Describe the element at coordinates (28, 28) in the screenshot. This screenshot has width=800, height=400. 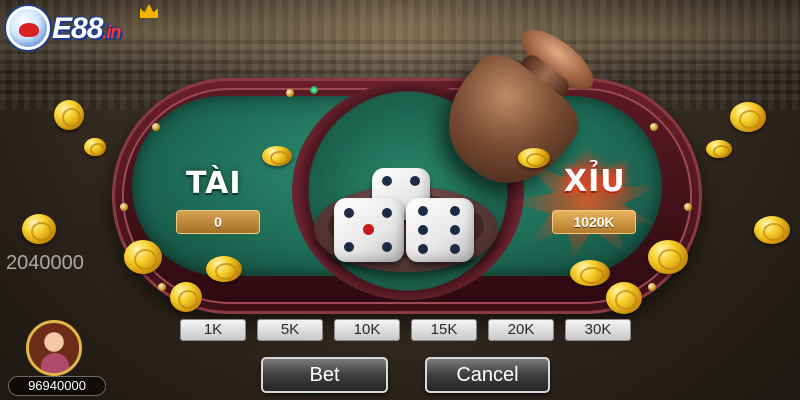
I see `logo-mascot-icon` at that location.